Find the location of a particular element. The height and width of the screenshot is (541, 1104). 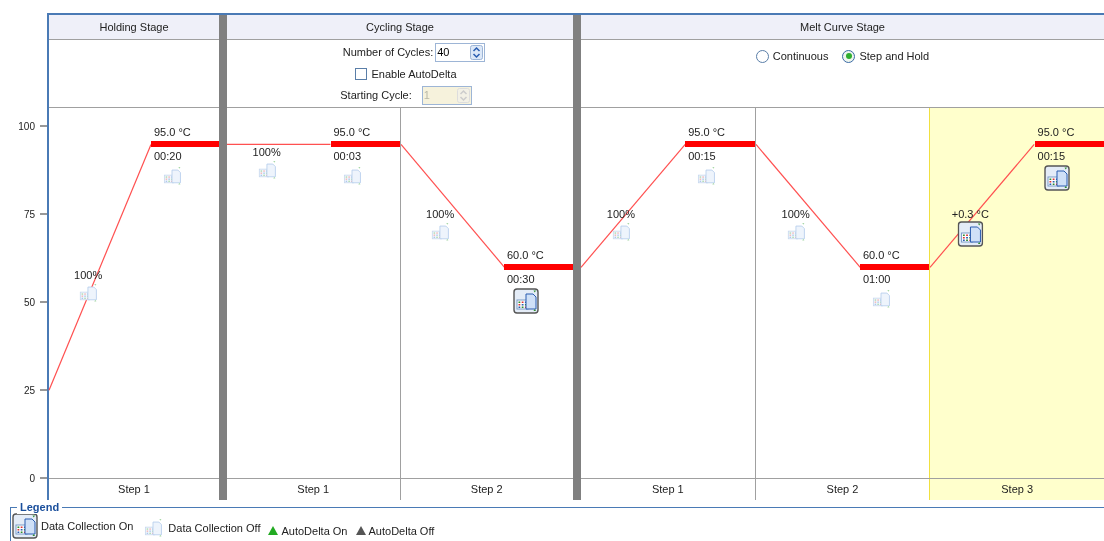

starting-cycle-label: Starting Cycle: is located at coordinates (376, 96).